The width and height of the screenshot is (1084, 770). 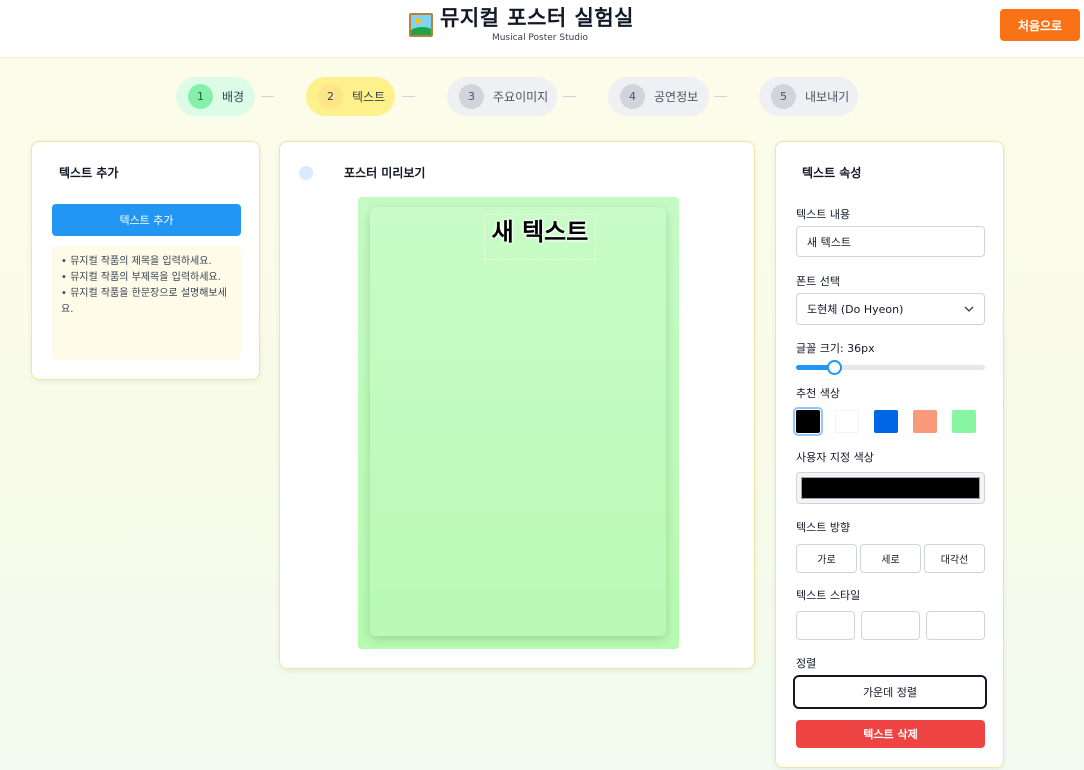 I want to click on text-content-input, so click(x=890, y=241).